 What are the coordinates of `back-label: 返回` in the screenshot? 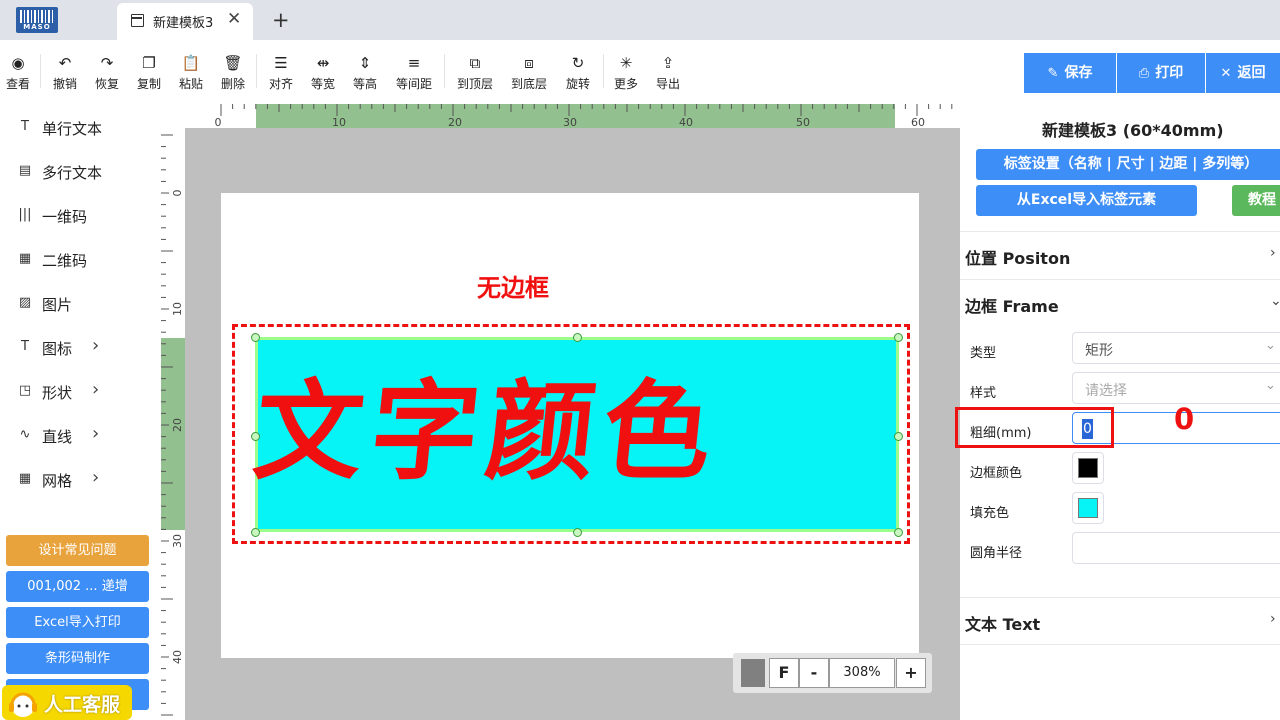 It's located at (1251, 73).